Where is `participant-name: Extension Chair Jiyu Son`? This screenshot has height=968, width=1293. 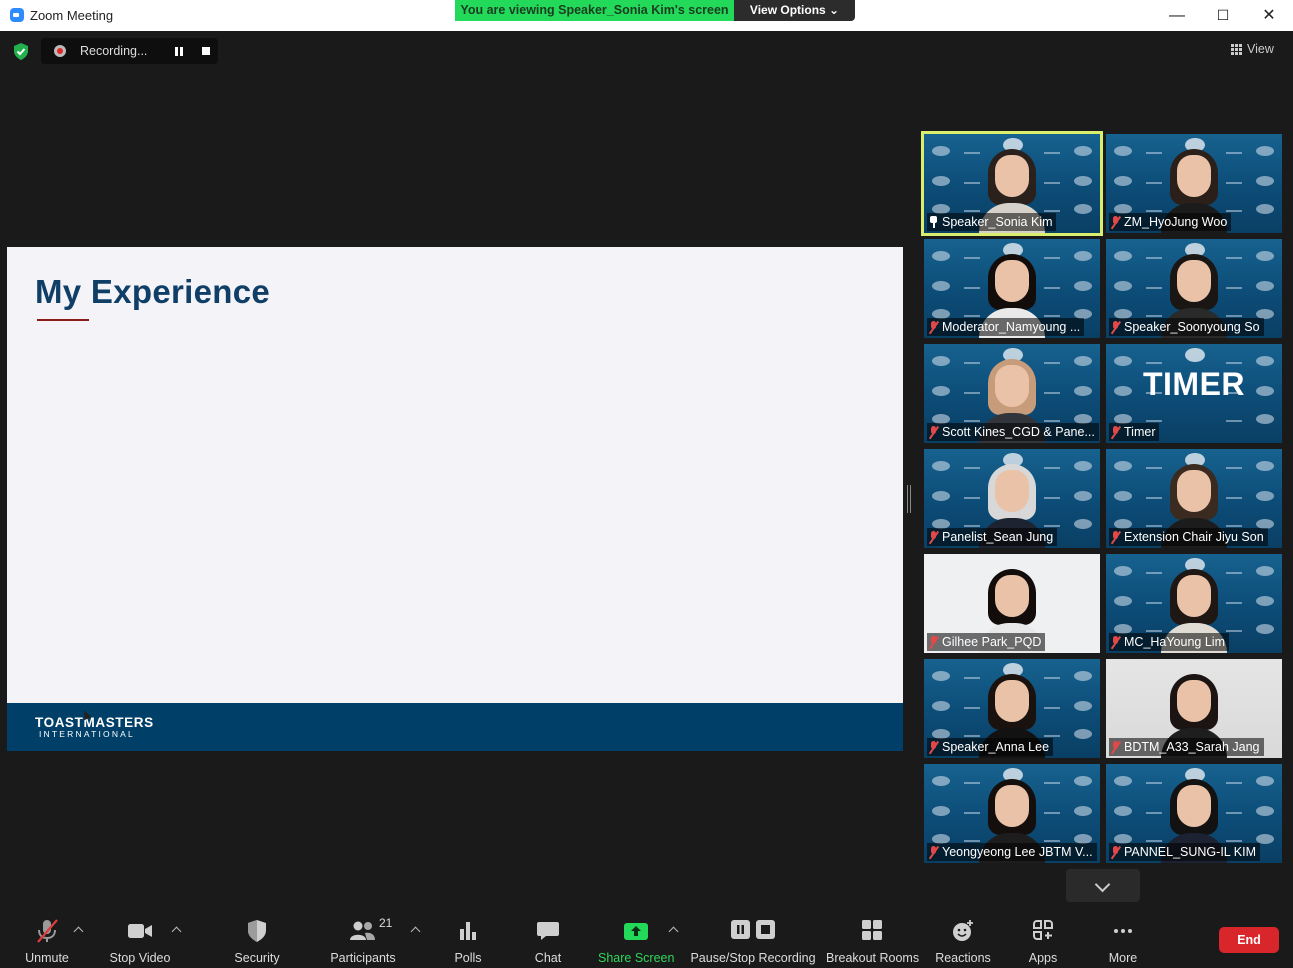 participant-name: Extension Chair Jiyu Son is located at coordinates (1194, 537).